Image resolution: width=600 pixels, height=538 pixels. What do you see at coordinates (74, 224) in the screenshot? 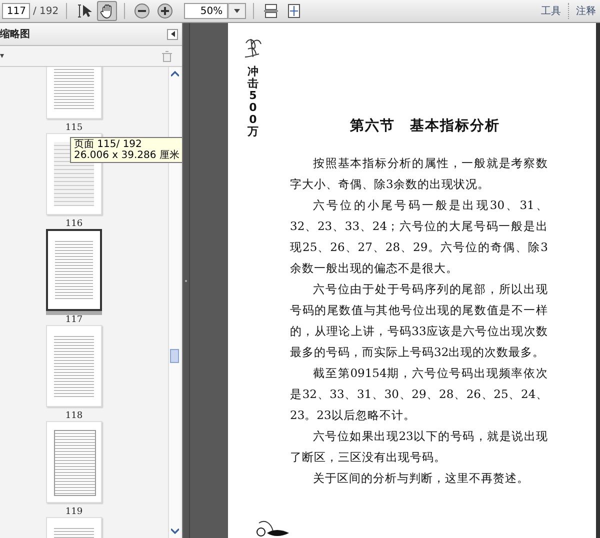
I see `page-number-label: 116` at bounding box center [74, 224].